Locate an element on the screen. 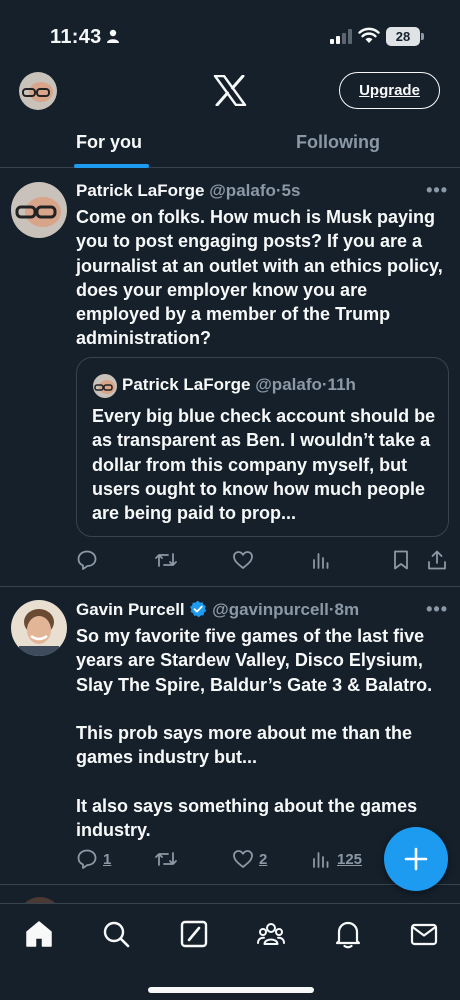 The width and height of the screenshot is (460, 1000). like-count: 2 is located at coordinates (263, 859).